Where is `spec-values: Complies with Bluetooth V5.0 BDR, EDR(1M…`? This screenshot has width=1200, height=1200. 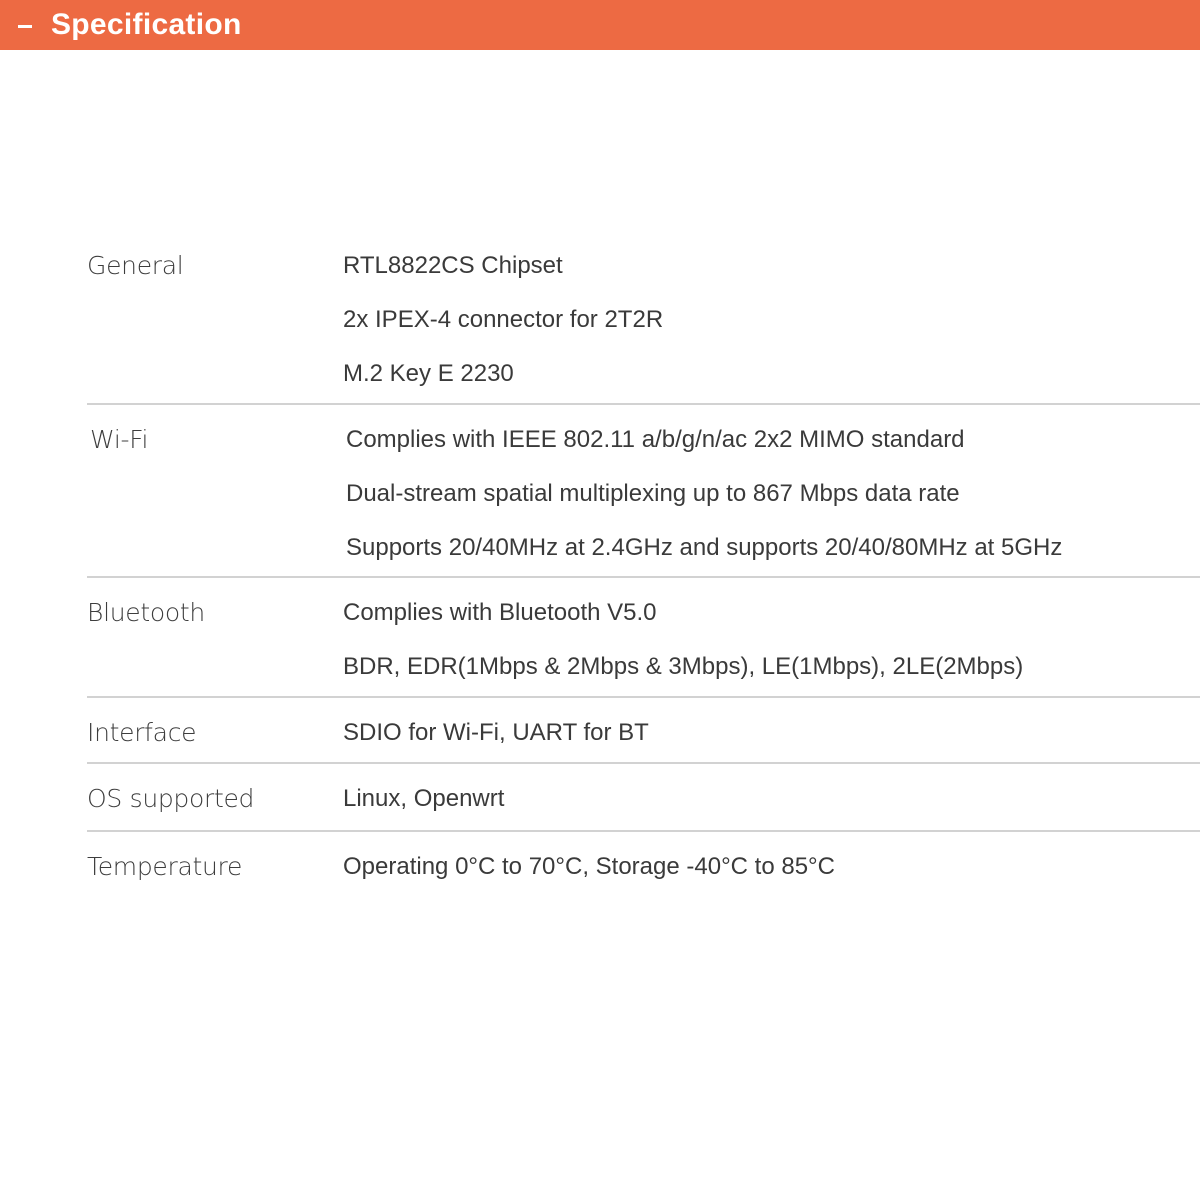 spec-values: Complies with Bluetooth V5.0 BDR, EDR(1M… is located at coordinates (771, 641).